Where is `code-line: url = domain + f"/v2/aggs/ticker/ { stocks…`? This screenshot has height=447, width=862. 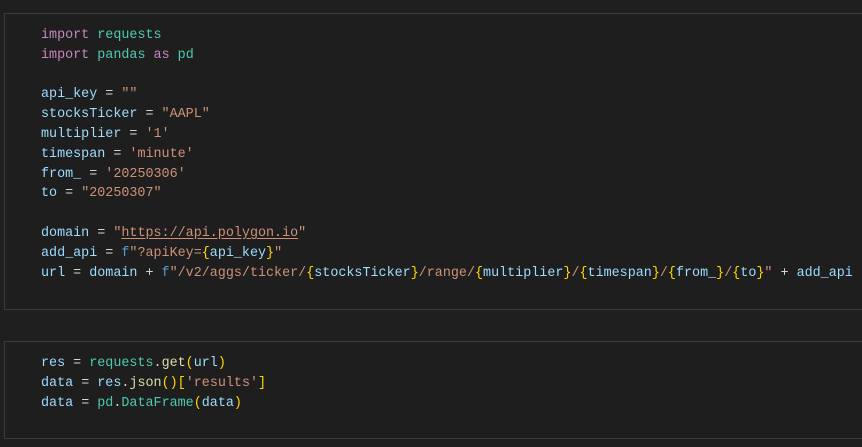 code-line: url = domain + f"/v2/aggs/ticker/ { stocks… is located at coordinates (447, 274).